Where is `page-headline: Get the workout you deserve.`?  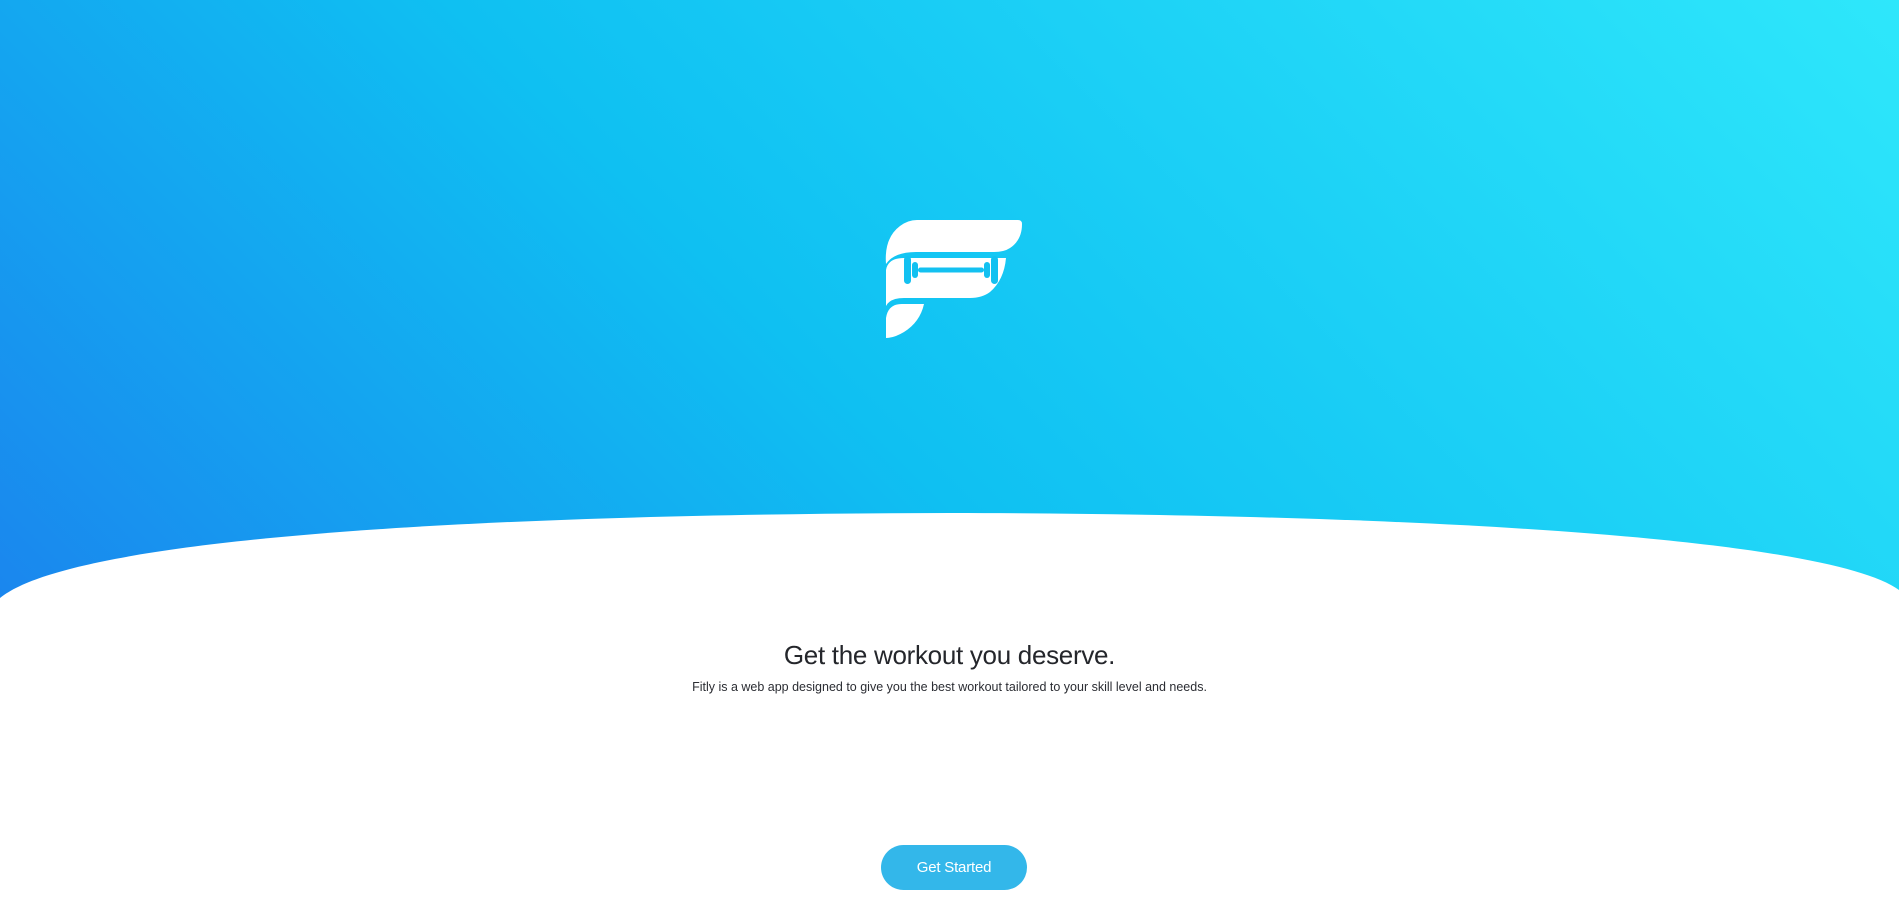
page-headline: Get the workout you deserve. is located at coordinates (949, 655).